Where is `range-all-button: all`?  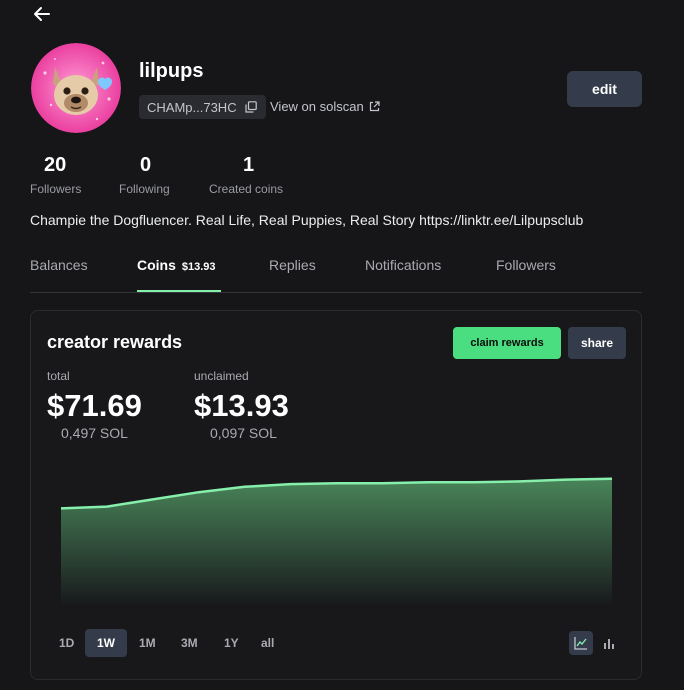 range-all-button: all is located at coordinates (267, 643).